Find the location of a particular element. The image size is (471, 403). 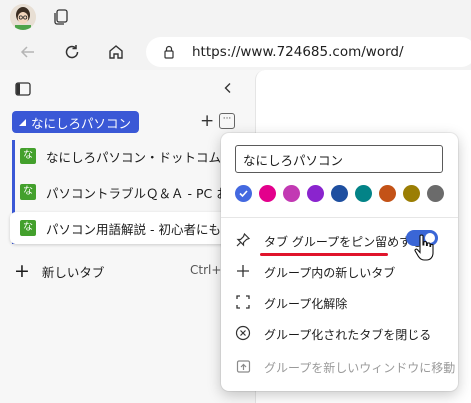

tab-item: な パソコントラブルＱ＆Ａ - PC お悩み is located at coordinates (125, 192).